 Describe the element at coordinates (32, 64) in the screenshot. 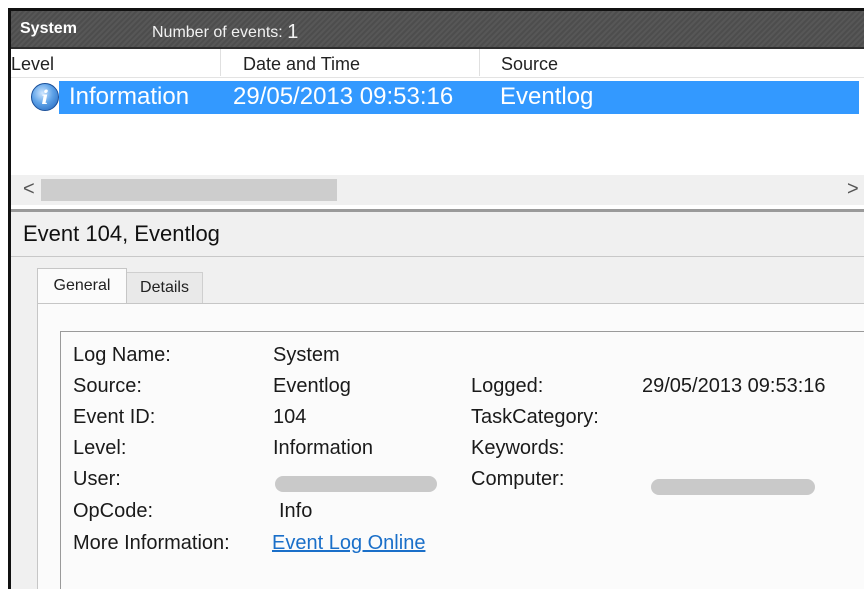

I see `column-header-level: Level` at that location.